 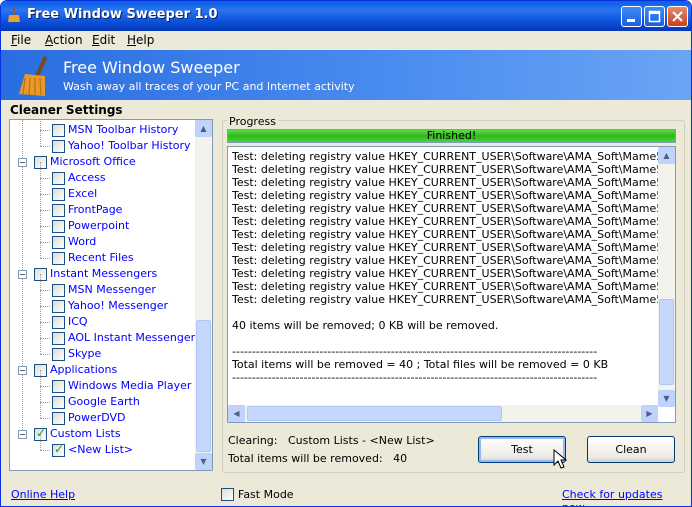 I want to click on tree-item-label: FrontPage, so click(x=95, y=209).